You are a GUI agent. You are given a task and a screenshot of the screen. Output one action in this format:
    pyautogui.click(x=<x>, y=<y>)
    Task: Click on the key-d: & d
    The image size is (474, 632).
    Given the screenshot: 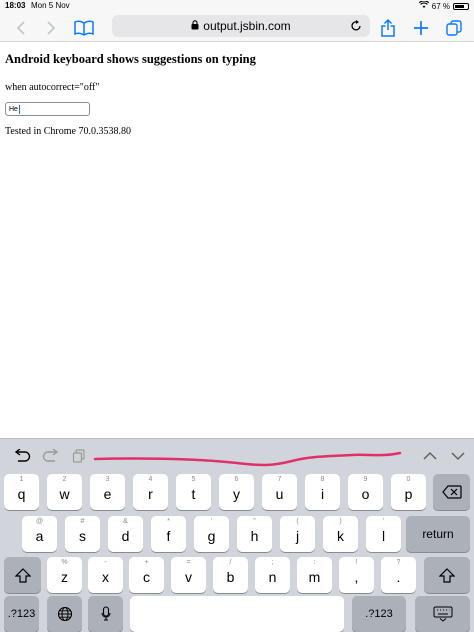 What is the action you would take?
    pyautogui.click(x=125, y=534)
    